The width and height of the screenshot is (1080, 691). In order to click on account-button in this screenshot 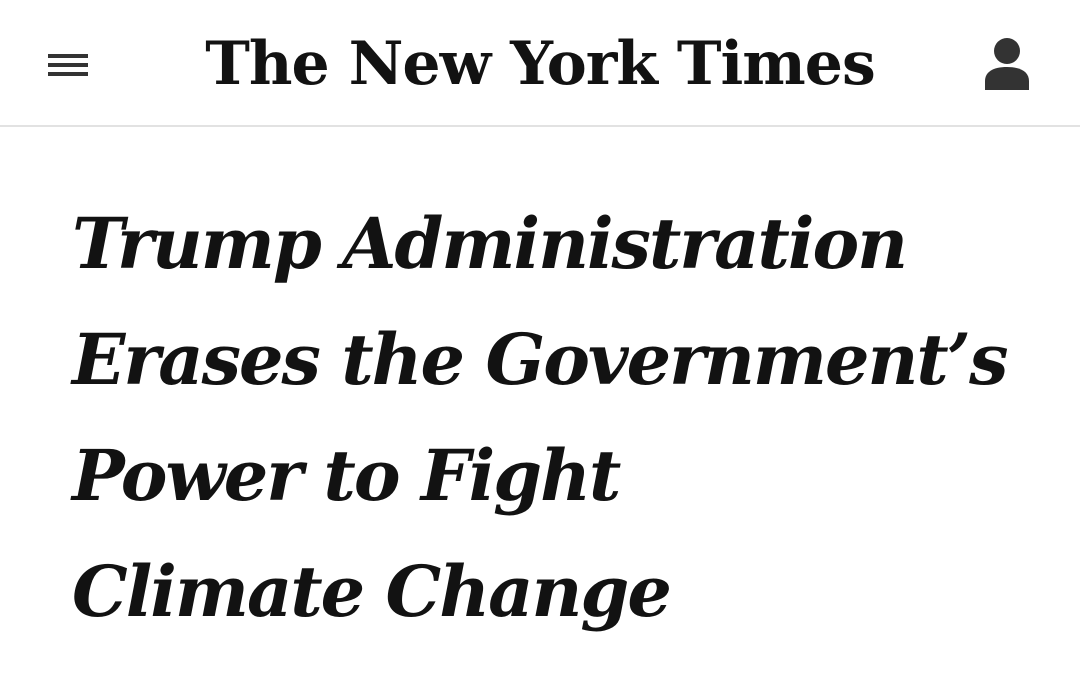, I will do `click(1007, 65)`.